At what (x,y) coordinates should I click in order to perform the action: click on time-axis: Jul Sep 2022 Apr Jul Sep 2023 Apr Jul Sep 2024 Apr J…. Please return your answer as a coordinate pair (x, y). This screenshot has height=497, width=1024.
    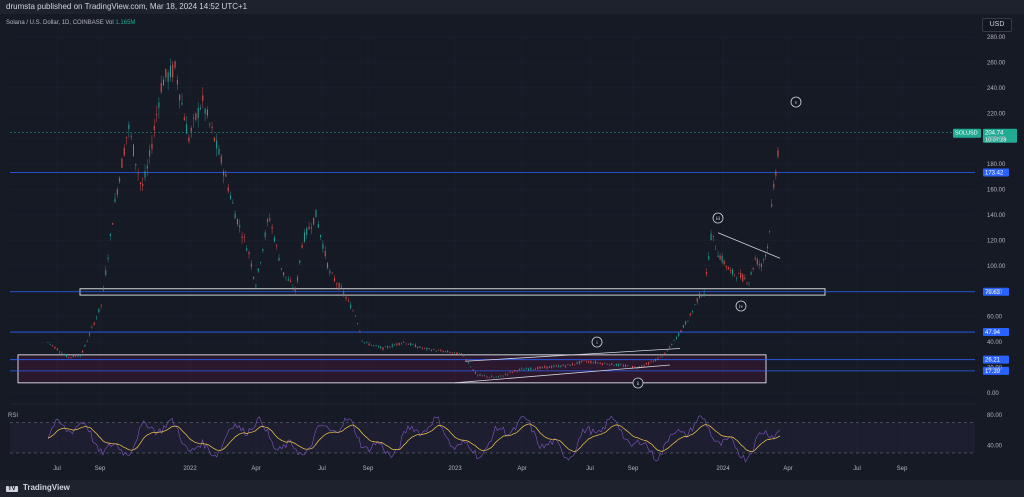
    Looking at the image, I should click on (480, 469).